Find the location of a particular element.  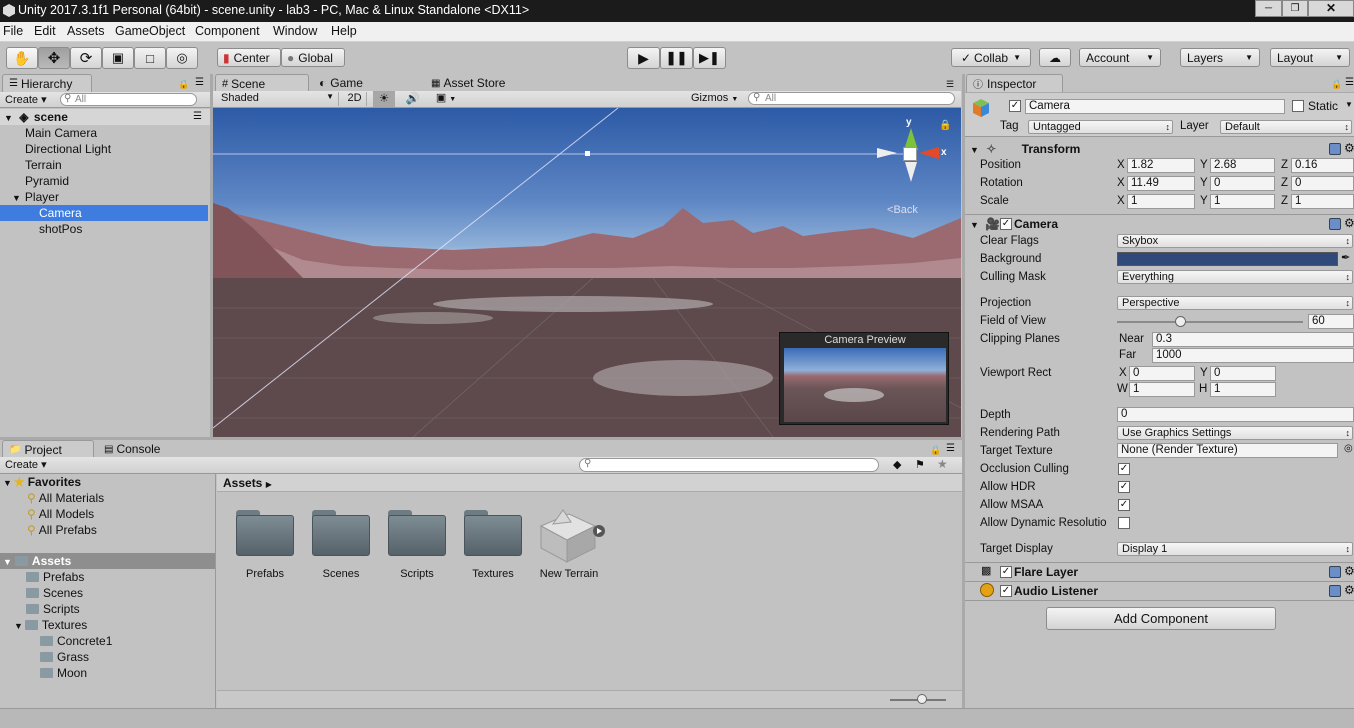

scale-y-field: 1 is located at coordinates (1242, 201).